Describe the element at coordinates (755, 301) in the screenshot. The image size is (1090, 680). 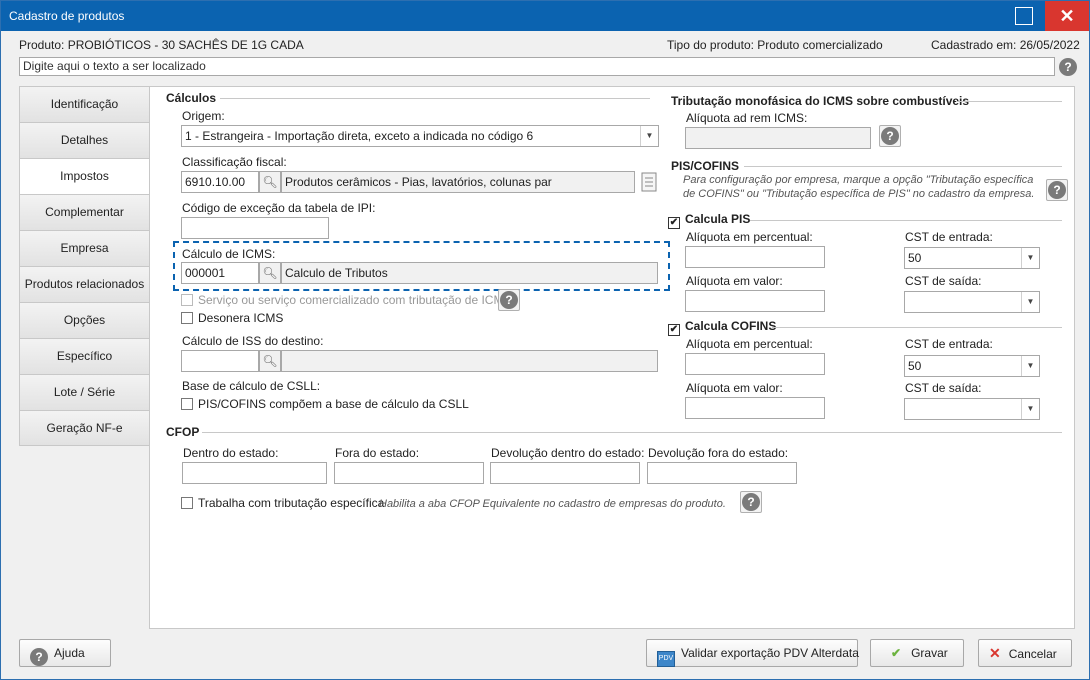
I see `pis-aliq-valor-input` at that location.